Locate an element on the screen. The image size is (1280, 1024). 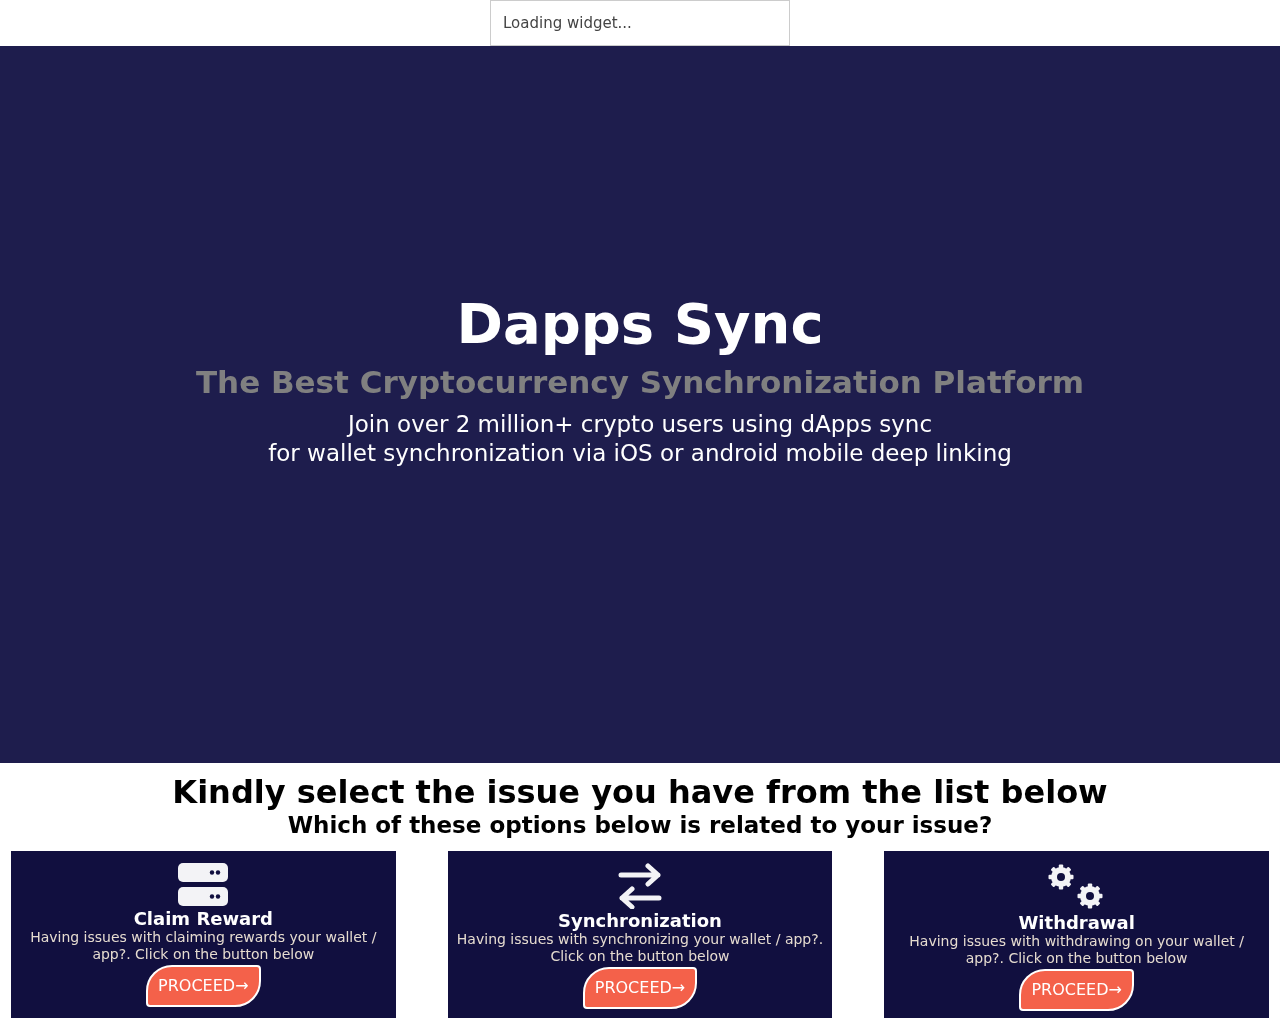
card-title: Withdrawal is located at coordinates (1076, 923).